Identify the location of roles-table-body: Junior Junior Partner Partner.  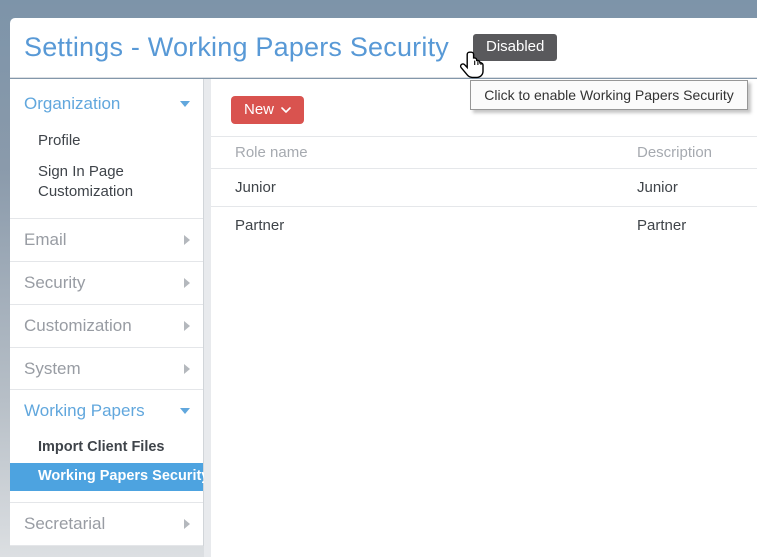
(484, 206).